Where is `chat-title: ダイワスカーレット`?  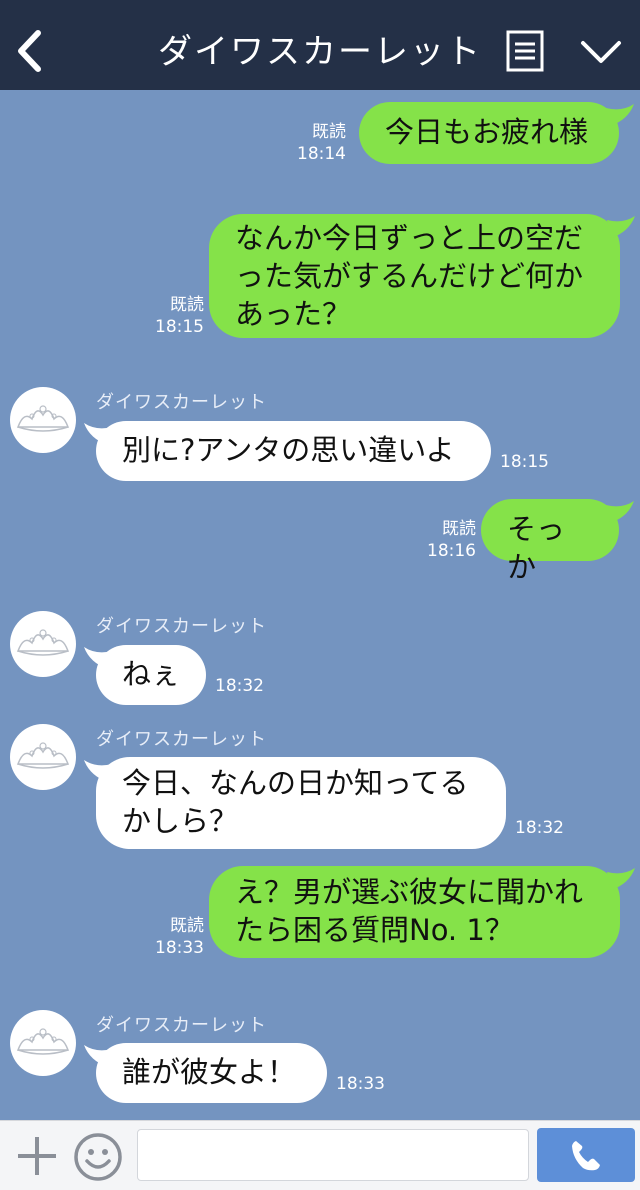
chat-title: ダイワスカーレット is located at coordinates (320, 52).